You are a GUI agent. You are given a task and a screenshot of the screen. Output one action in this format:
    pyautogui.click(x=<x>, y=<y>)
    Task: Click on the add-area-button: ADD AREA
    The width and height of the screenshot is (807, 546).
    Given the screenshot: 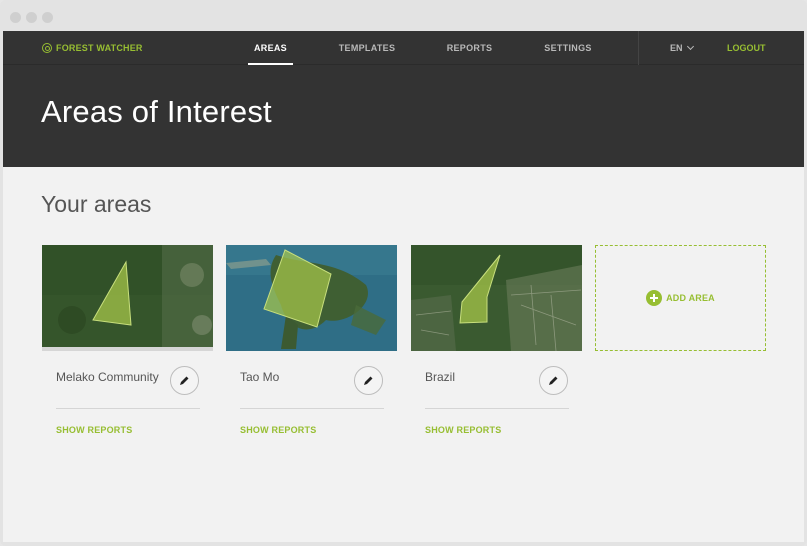 What is the action you would take?
    pyautogui.click(x=680, y=298)
    